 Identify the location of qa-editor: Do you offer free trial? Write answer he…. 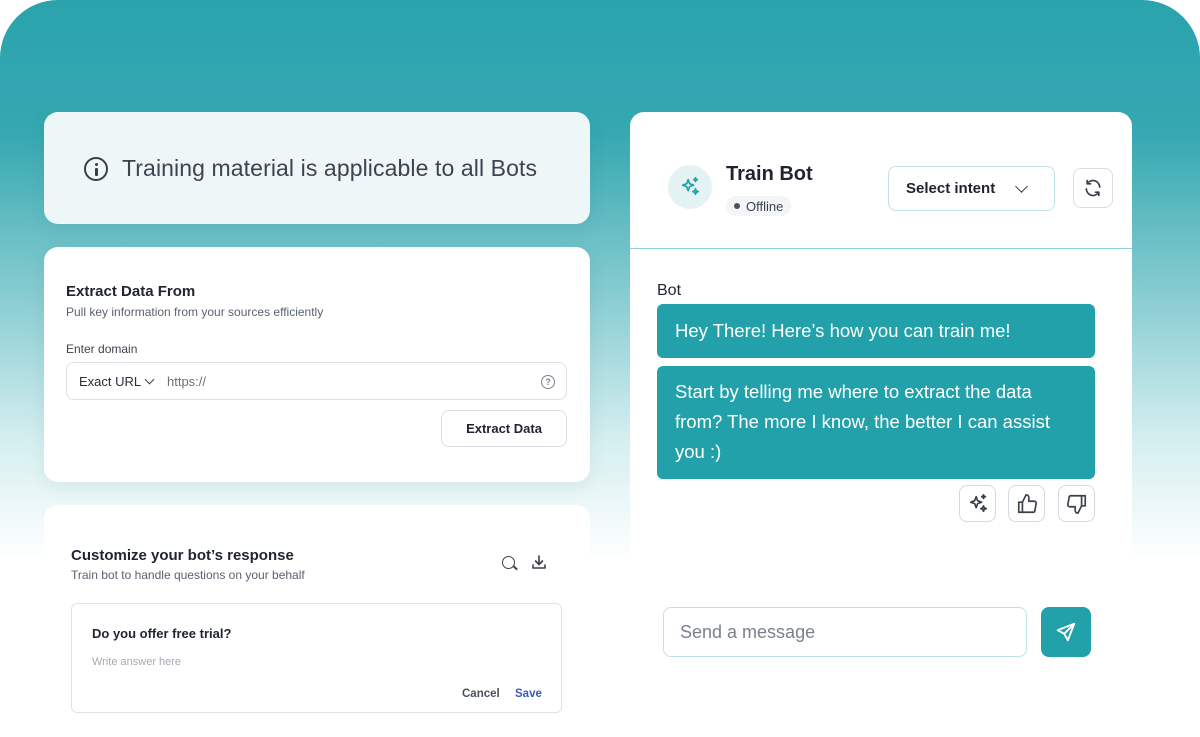
(316, 658).